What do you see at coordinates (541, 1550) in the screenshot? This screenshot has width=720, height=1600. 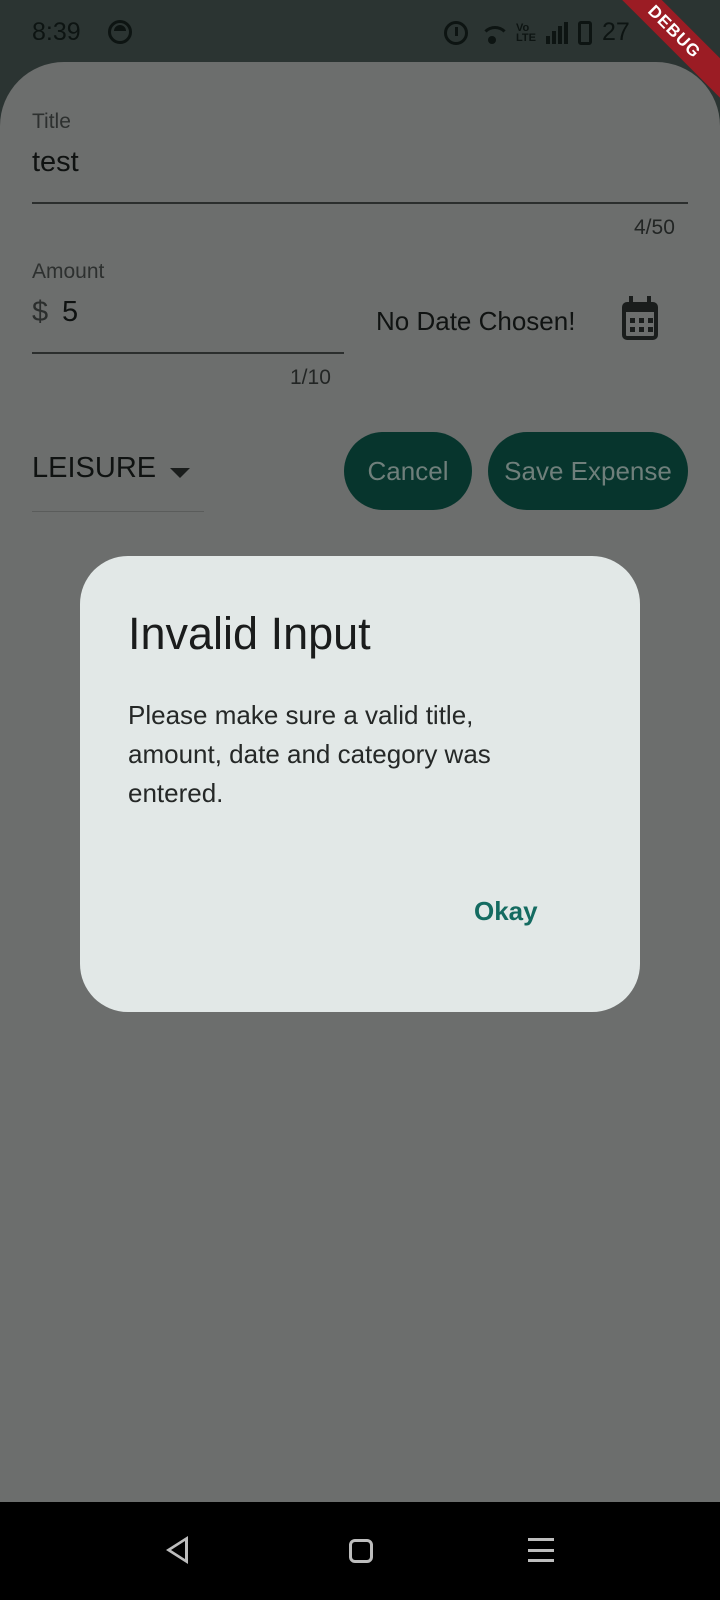 I see `nav-recents-icon` at bounding box center [541, 1550].